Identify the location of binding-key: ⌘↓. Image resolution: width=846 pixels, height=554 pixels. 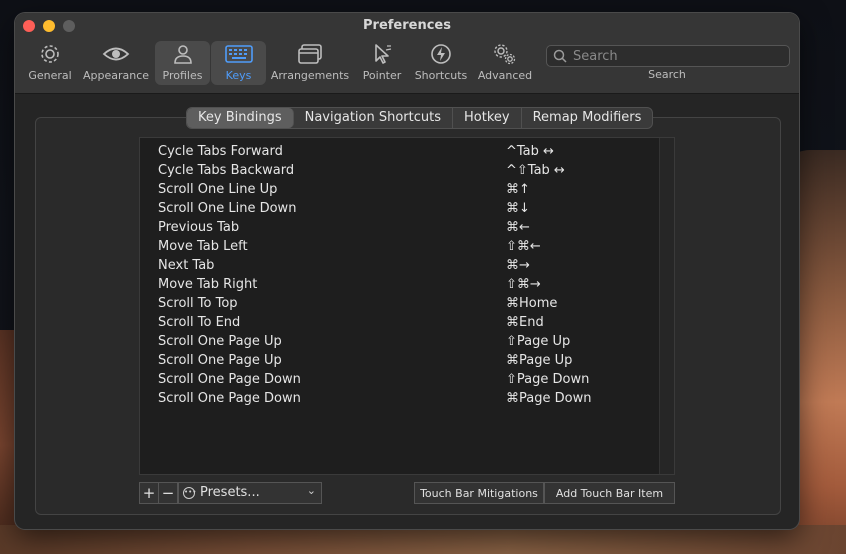
(518, 208).